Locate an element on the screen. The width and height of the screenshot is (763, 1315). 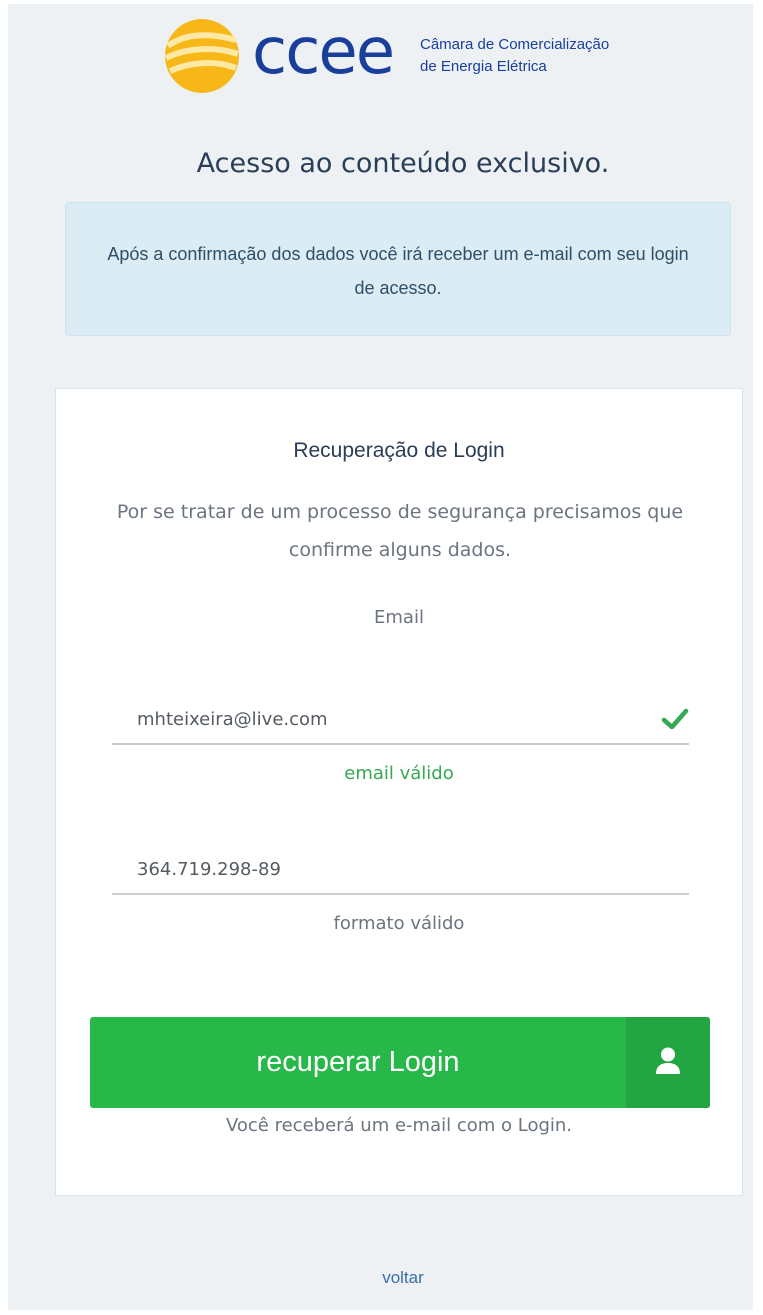
check-icon is located at coordinates (675, 719).